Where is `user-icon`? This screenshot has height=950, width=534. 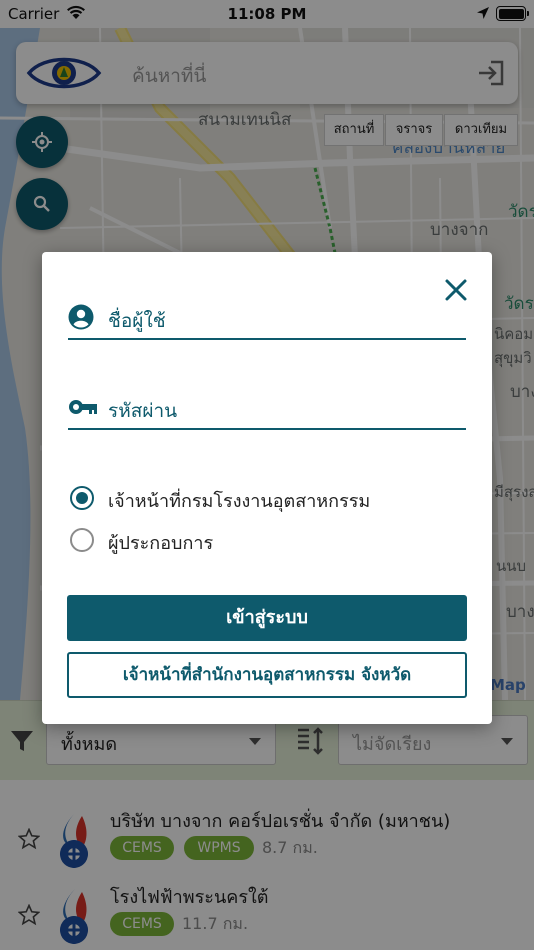 user-icon is located at coordinates (81, 317).